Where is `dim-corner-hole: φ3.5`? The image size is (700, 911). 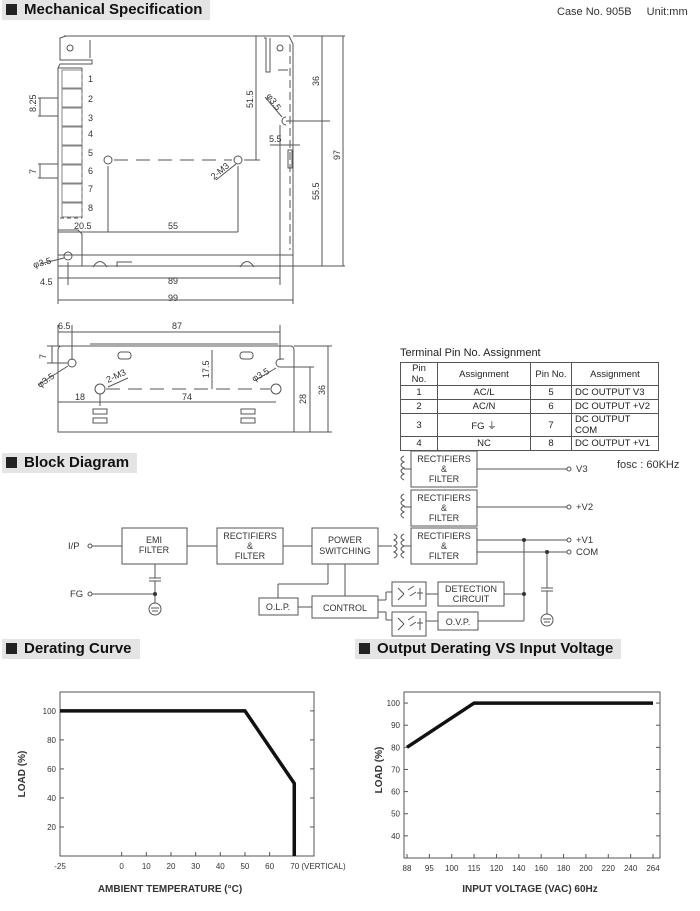 dim-corner-hole: φ3.5 is located at coordinates (42, 263).